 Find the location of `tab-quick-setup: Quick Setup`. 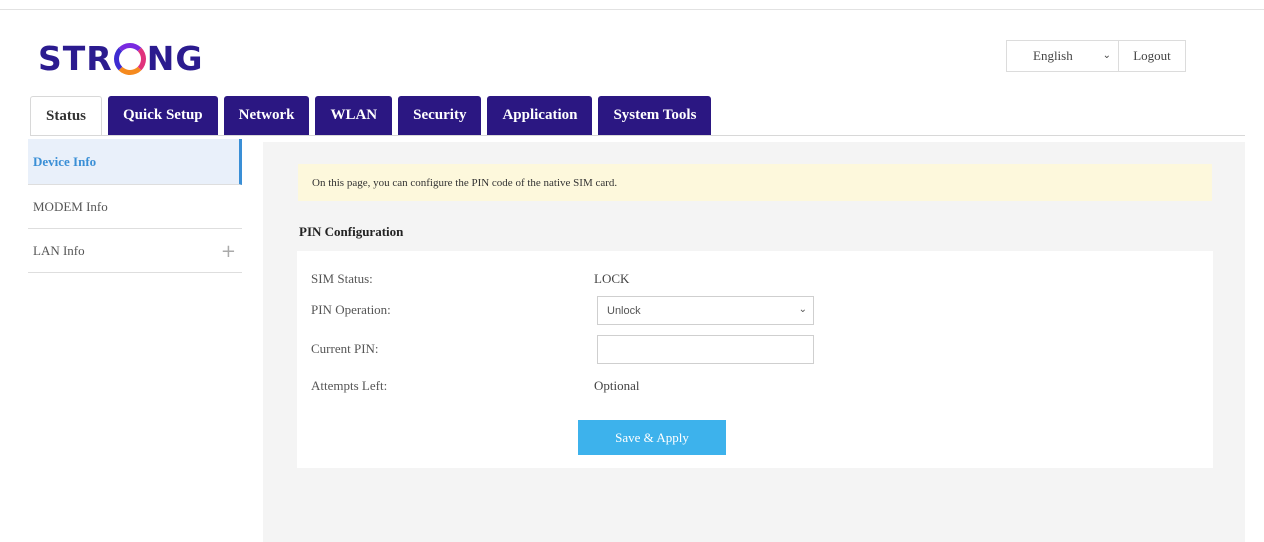

tab-quick-setup: Quick Setup is located at coordinates (163, 115).